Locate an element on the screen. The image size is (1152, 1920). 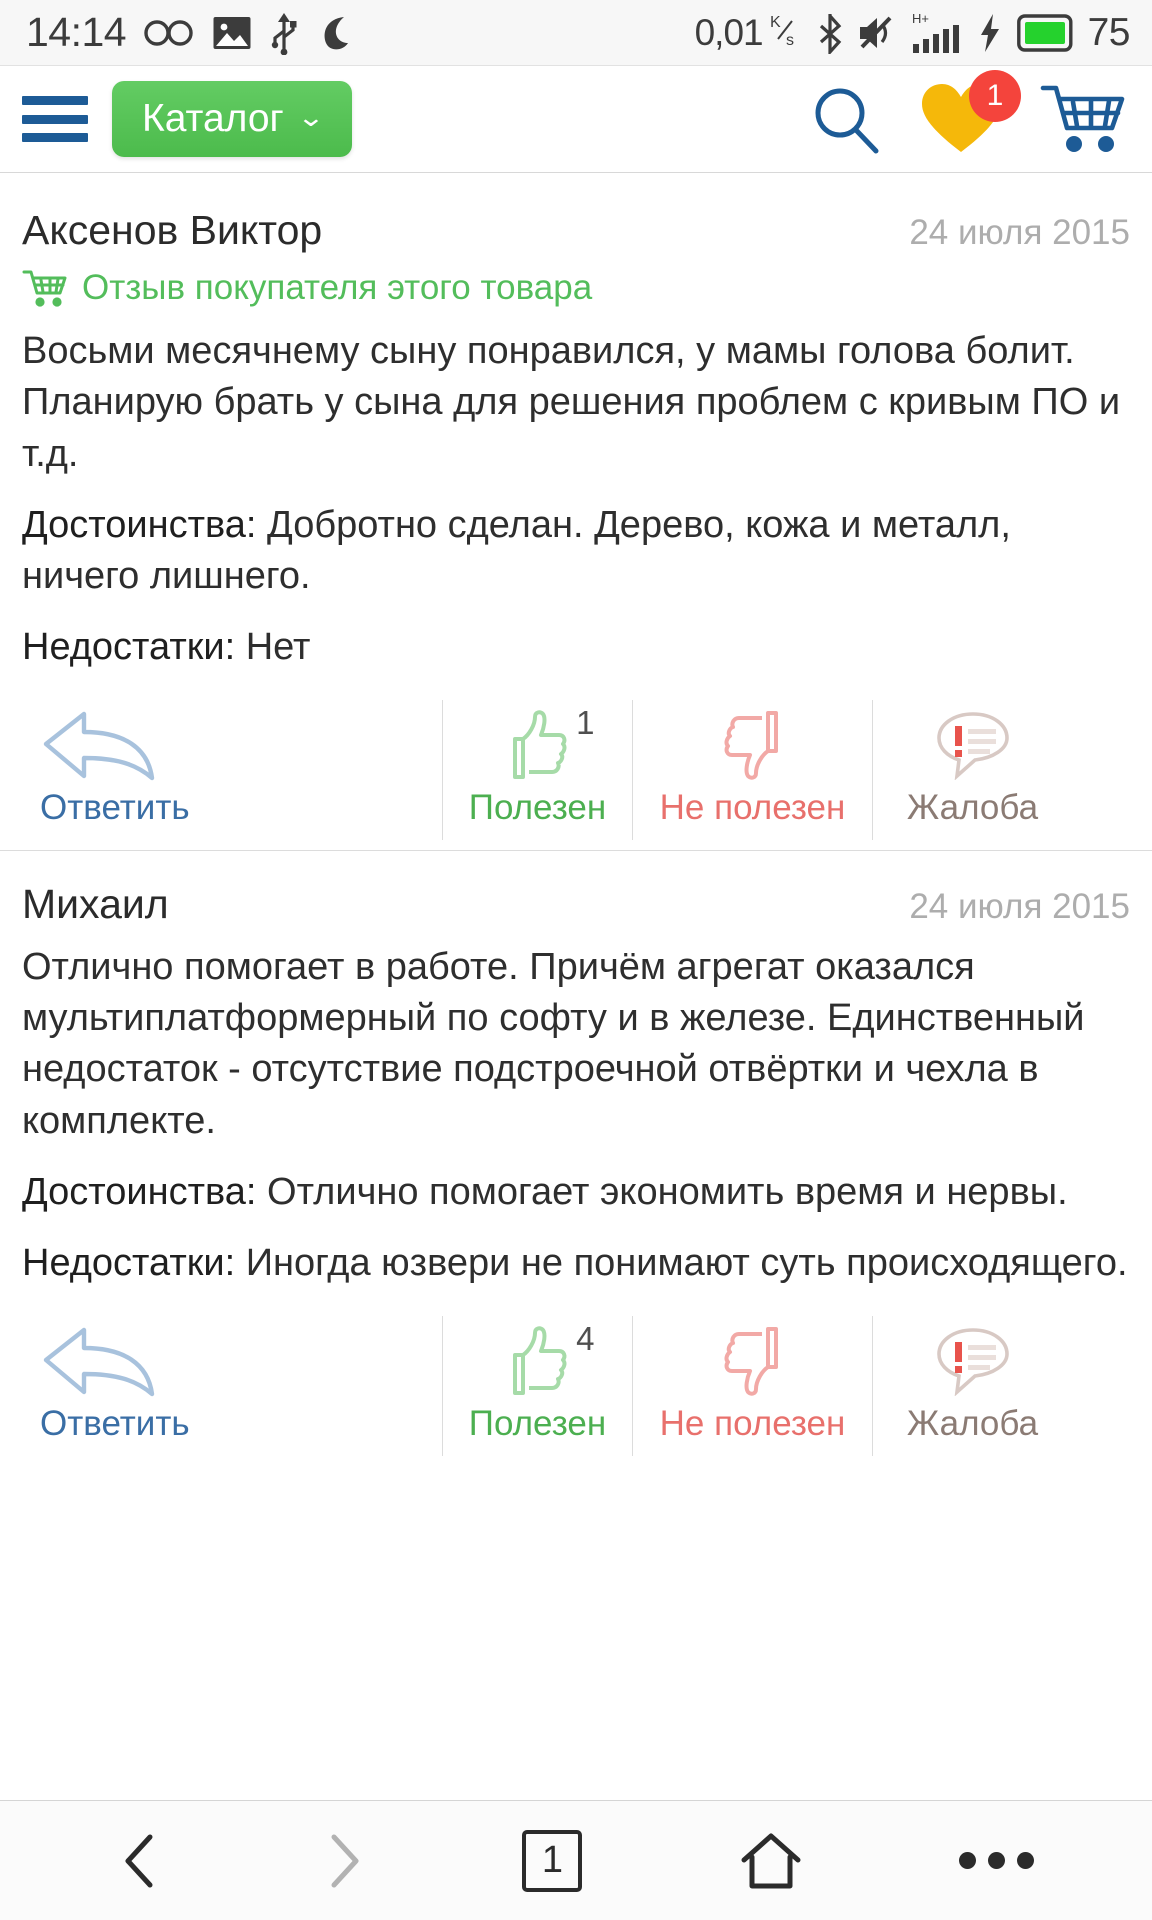
useful-button: 1 Полезен is located at coordinates (537, 769).